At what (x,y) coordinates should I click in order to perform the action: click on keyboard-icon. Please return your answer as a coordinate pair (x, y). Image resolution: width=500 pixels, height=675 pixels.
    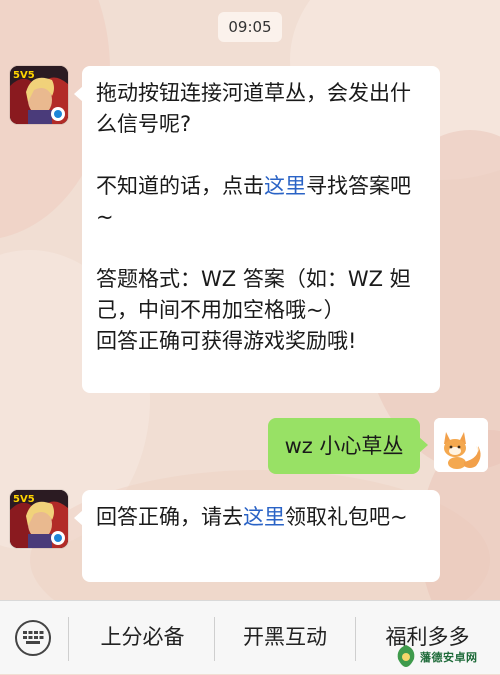
    Looking at the image, I should click on (33, 638).